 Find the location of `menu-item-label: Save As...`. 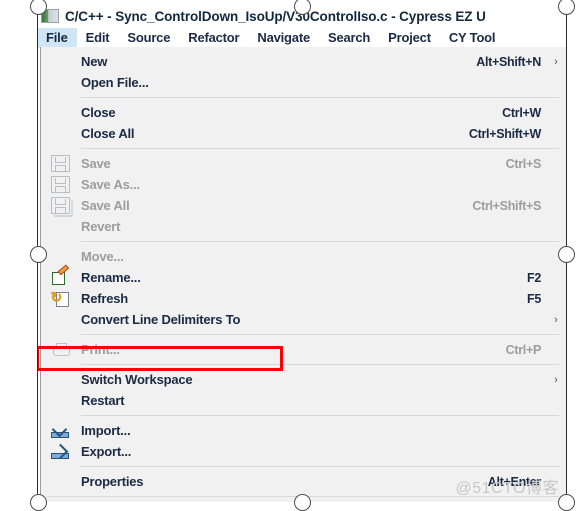

menu-item-label: Save As... is located at coordinates (110, 184).